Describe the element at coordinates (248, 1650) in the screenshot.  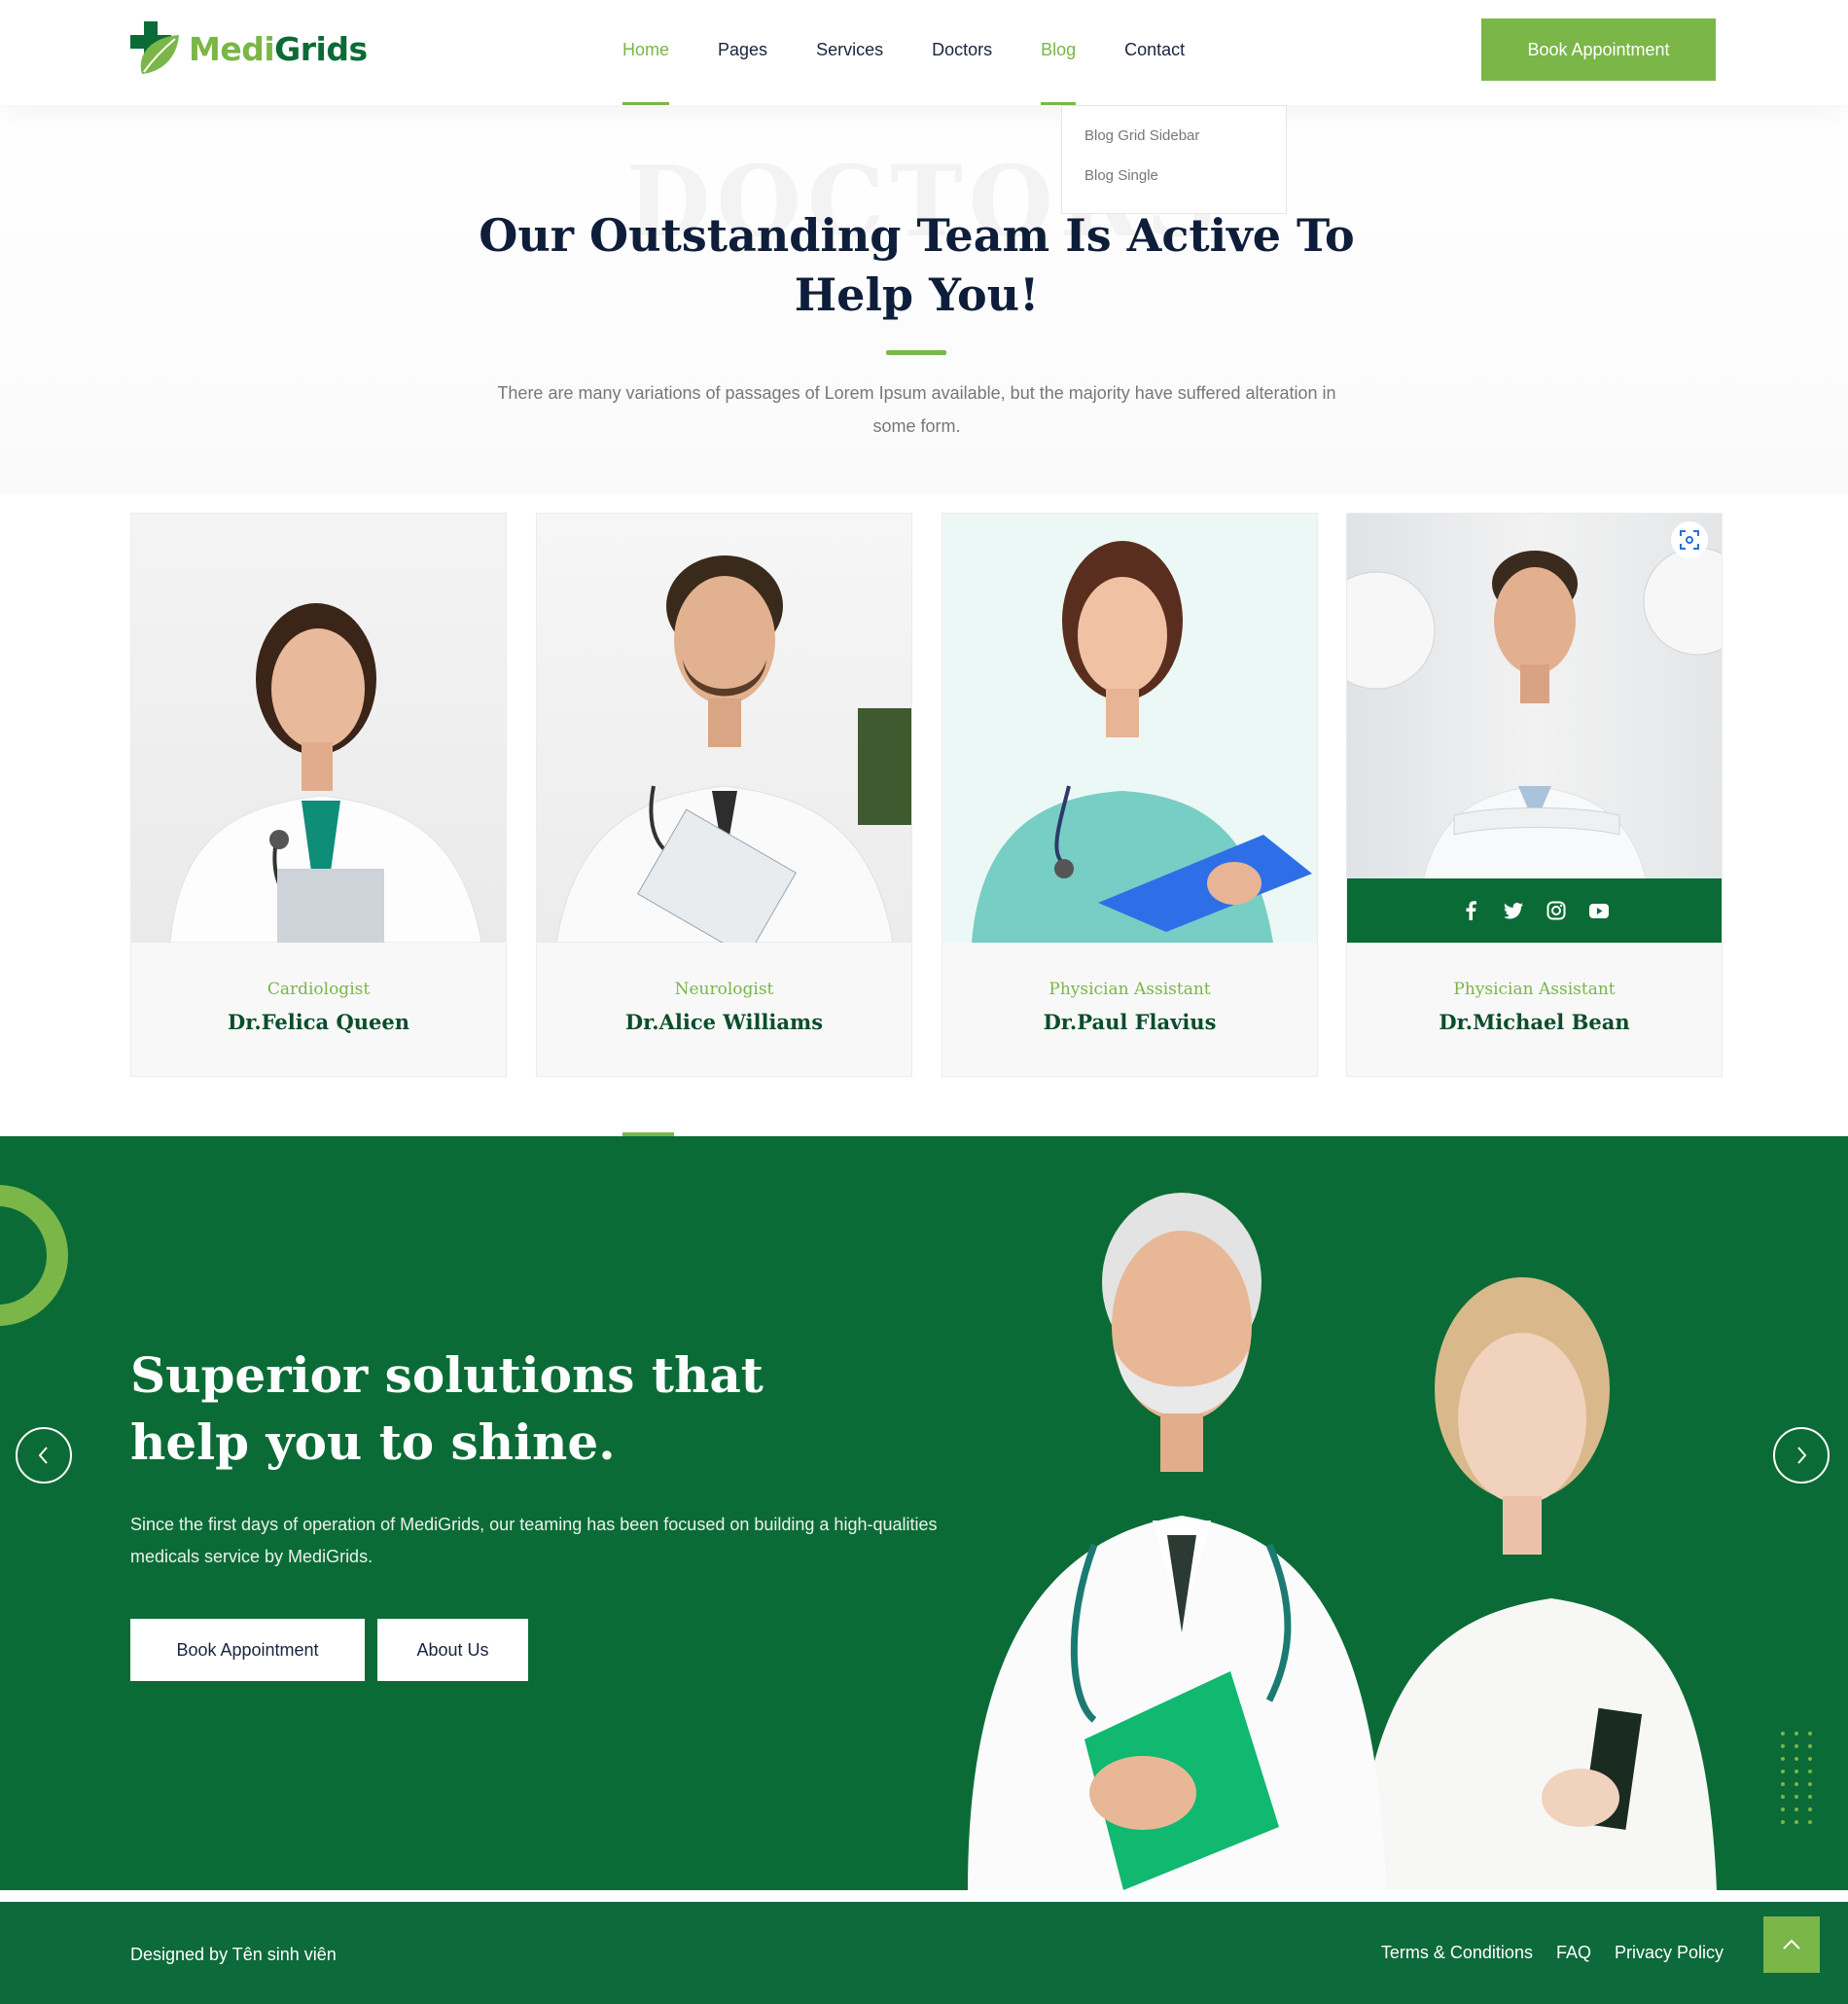
I see `hero-book-appointment-button: Book Appointment` at that location.